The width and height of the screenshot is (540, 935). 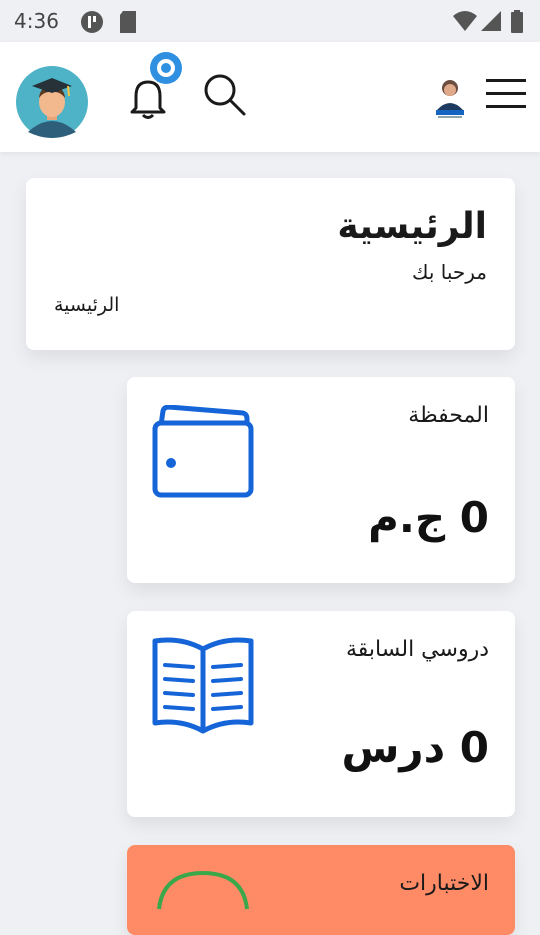 I want to click on notification-badge, so click(x=166, y=70).